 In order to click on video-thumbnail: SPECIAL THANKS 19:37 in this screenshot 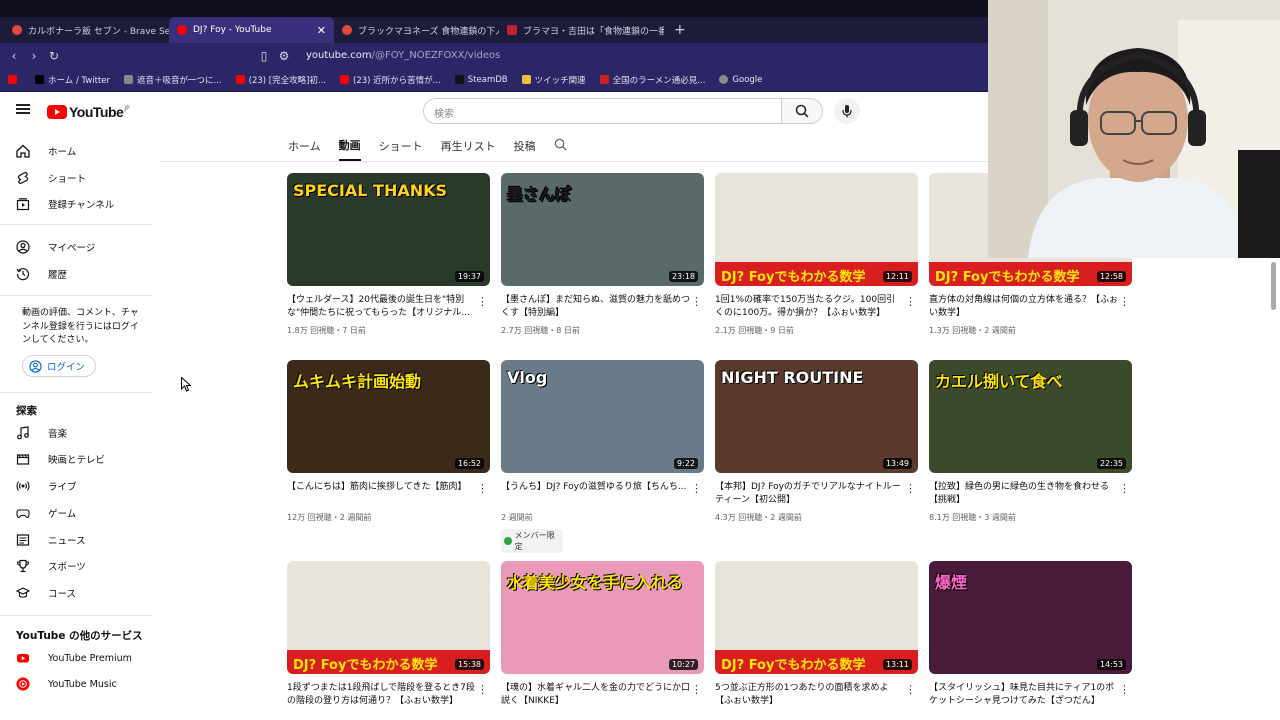, I will do `click(388, 229)`.